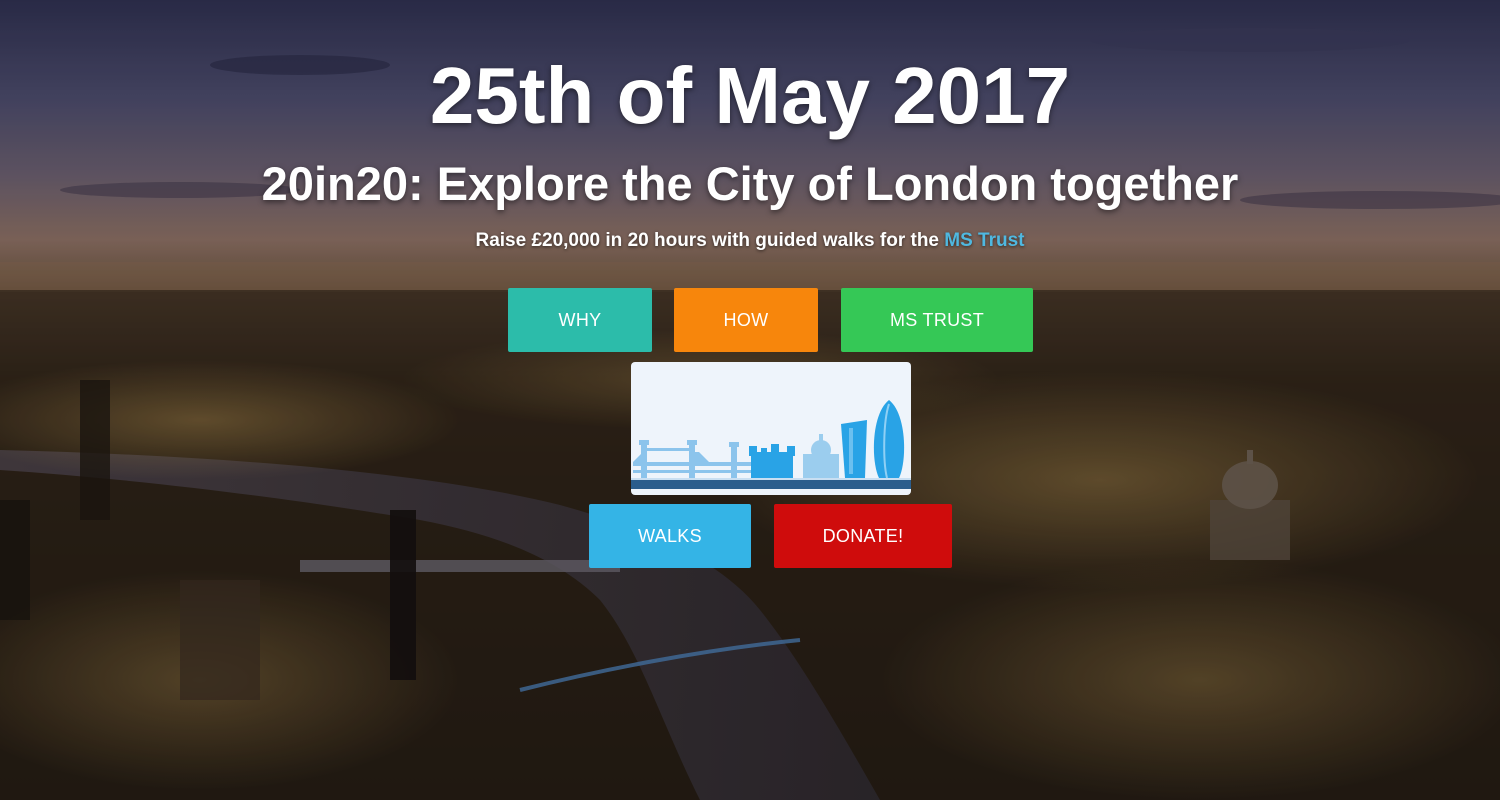 This screenshot has width=1500, height=800. Describe the element at coordinates (984, 240) in the screenshot. I see `ms-trust-link: MS Trust` at that location.